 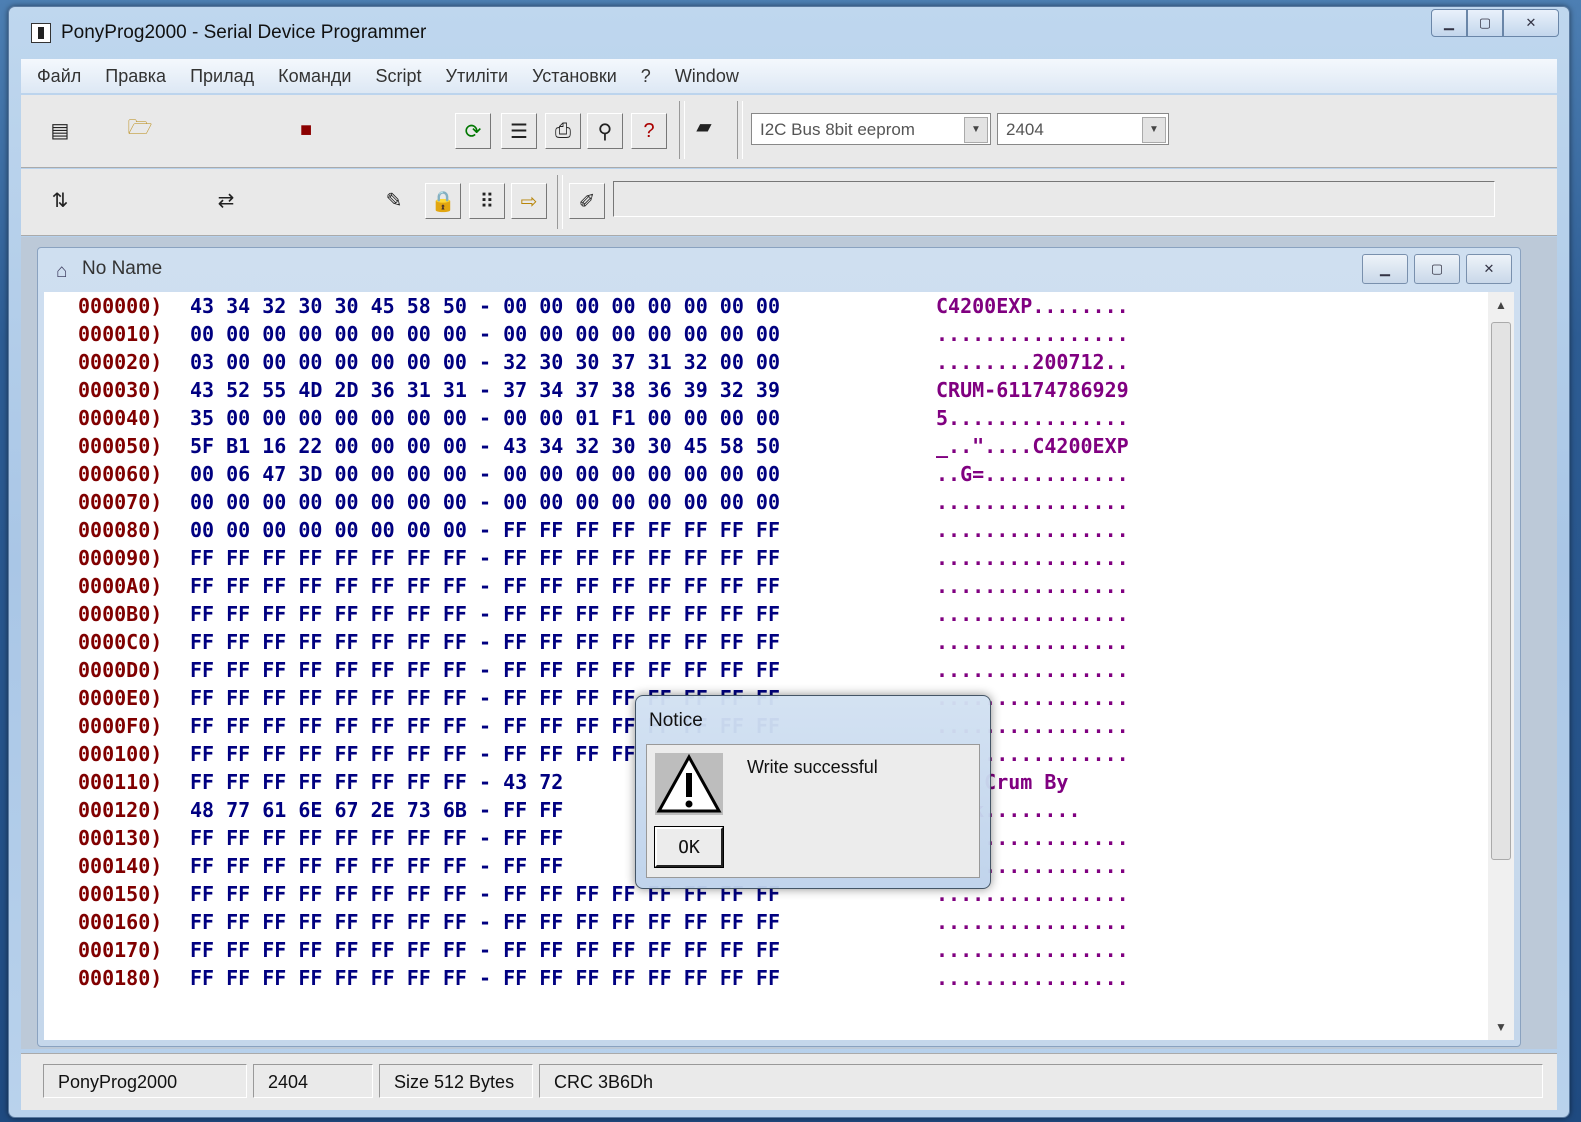 What do you see at coordinates (1501, 305) in the screenshot?
I see `scroll-up-icon: ▲` at bounding box center [1501, 305].